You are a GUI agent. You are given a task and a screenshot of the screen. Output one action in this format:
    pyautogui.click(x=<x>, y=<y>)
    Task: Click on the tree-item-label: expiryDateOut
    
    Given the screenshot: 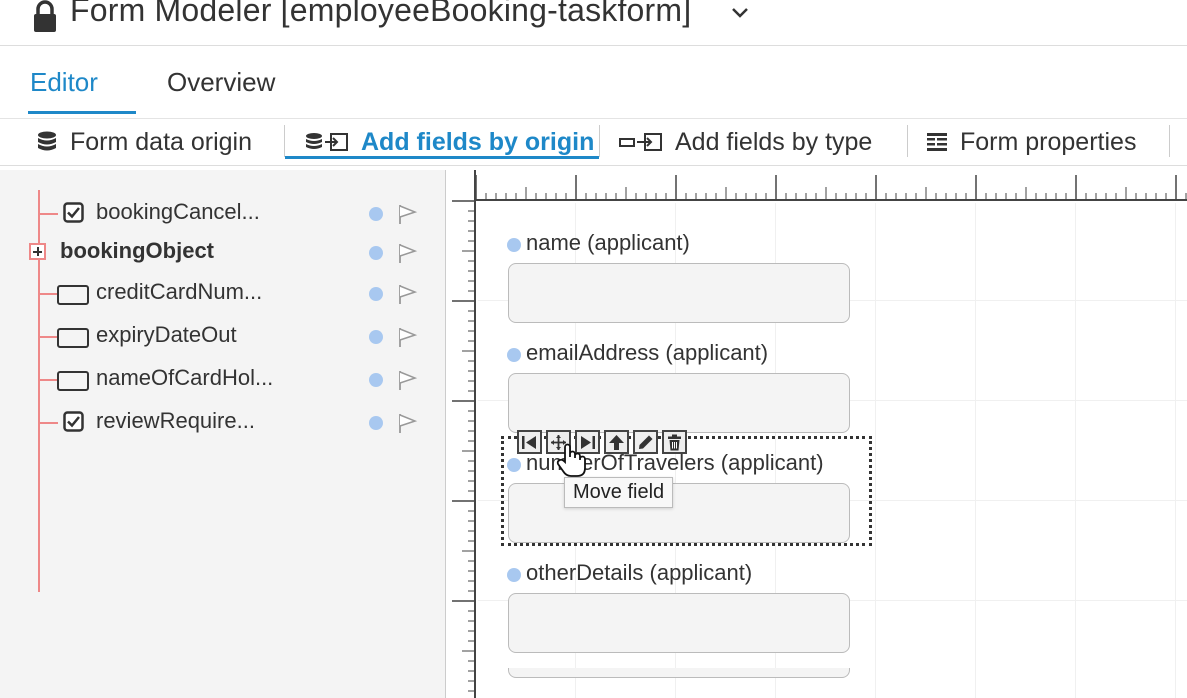 What is the action you would take?
    pyautogui.click(x=166, y=334)
    